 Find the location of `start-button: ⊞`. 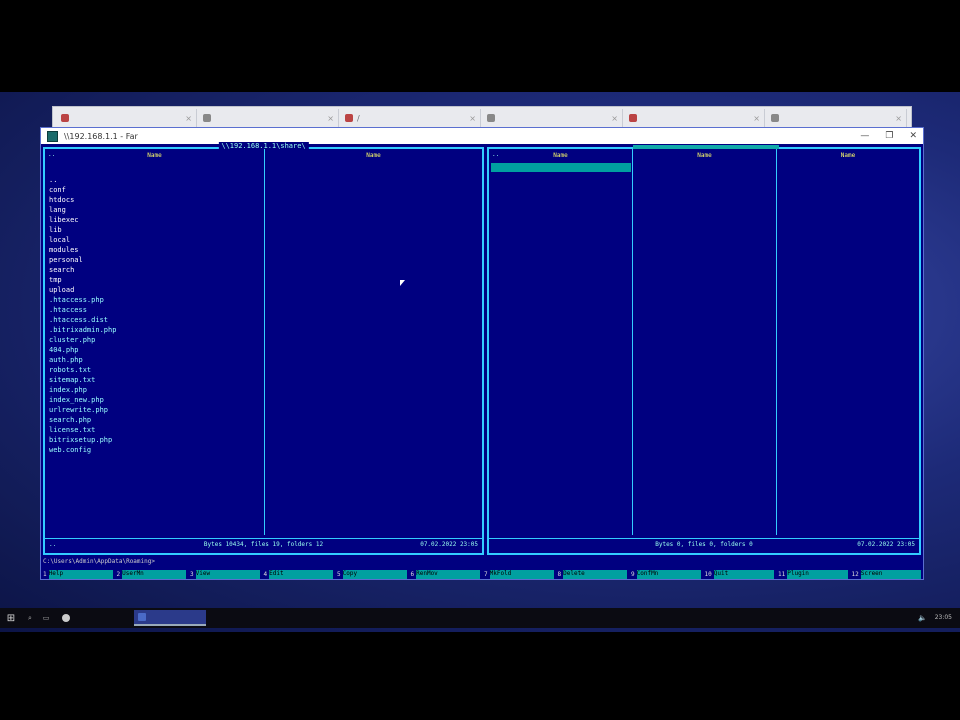

start-button: ⊞ is located at coordinates (11, 618).